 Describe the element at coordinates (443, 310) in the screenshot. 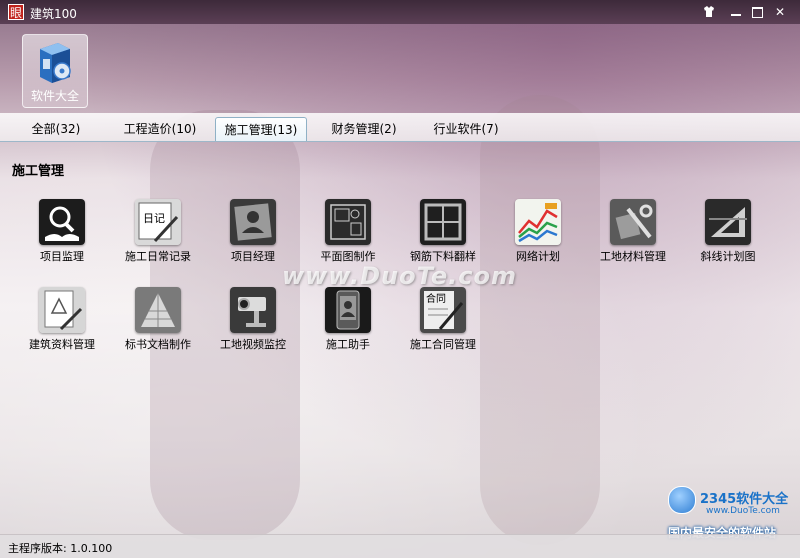

I see `contract-pen-icon: 合同` at that location.